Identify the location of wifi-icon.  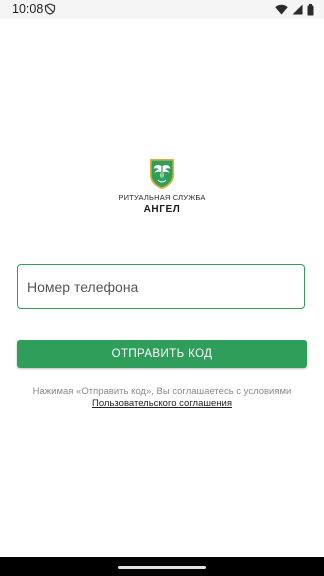
(281, 9).